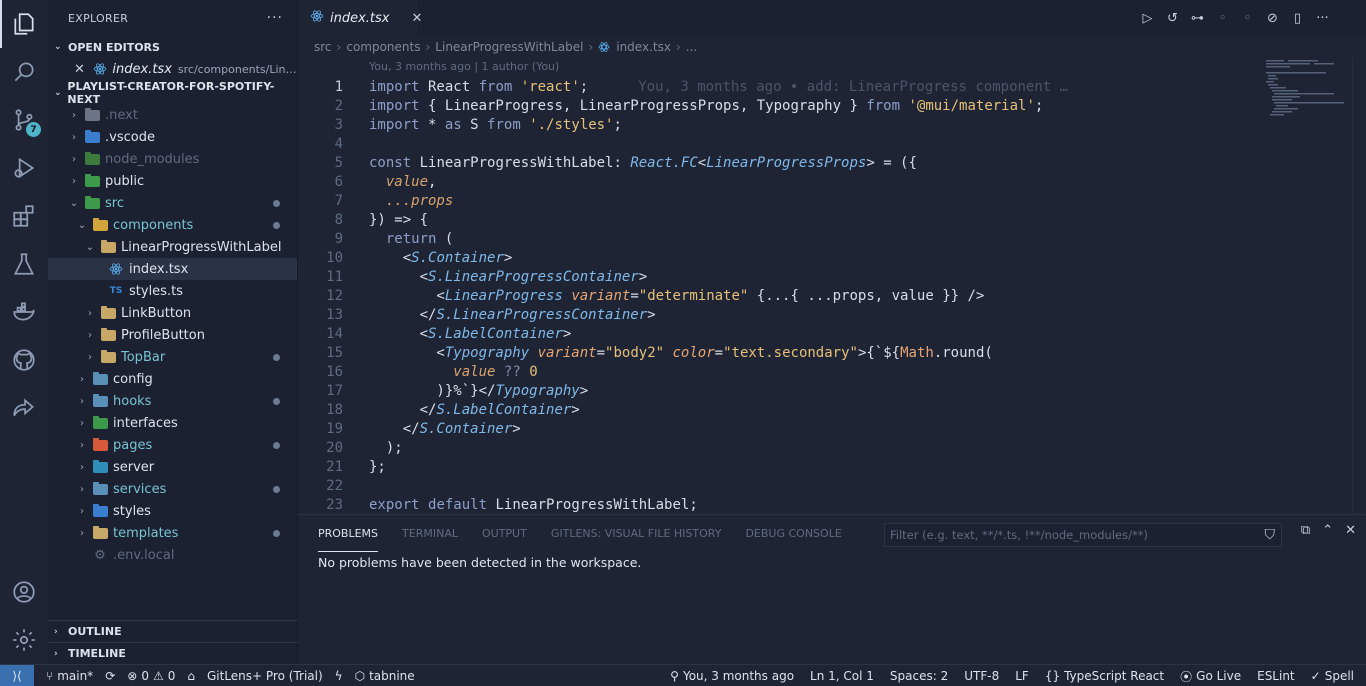 Image resolution: width=1366 pixels, height=686 pixels. Describe the element at coordinates (172, 159) in the screenshot. I see `tree-item: › node_modules` at that location.